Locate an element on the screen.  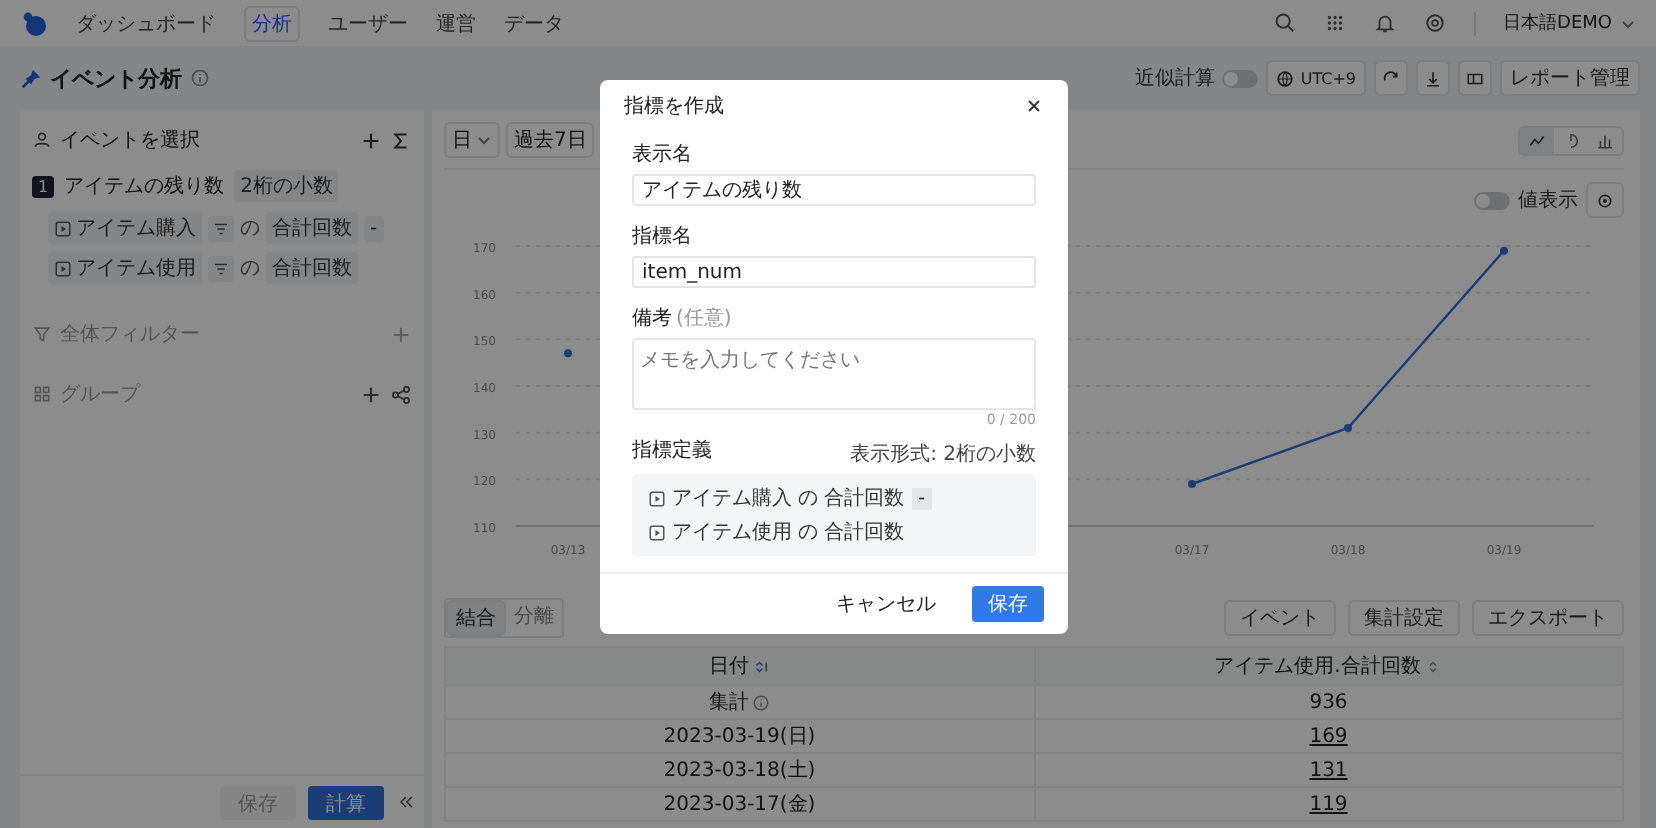
action-button: イベント is located at coordinates (1280, 618).